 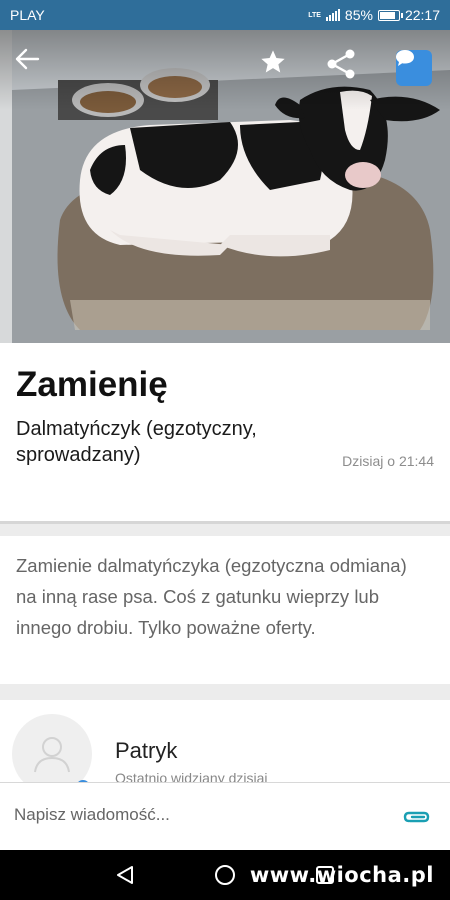 I want to click on seller-card: Patryk Ostatnio widziany dzisiaj, so click(x=225, y=741).